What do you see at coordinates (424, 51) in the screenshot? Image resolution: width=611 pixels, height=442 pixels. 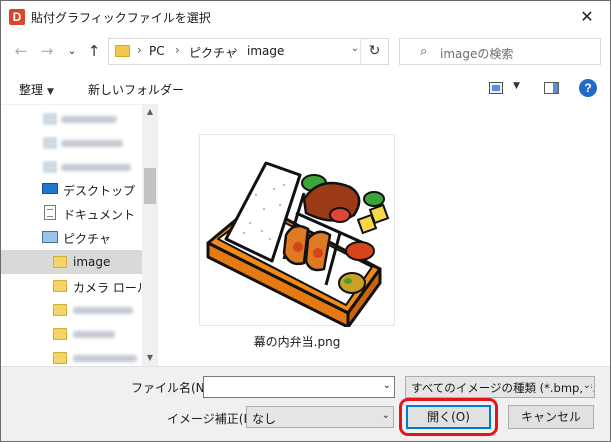 I see `search-icon: ⌕` at bounding box center [424, 51].